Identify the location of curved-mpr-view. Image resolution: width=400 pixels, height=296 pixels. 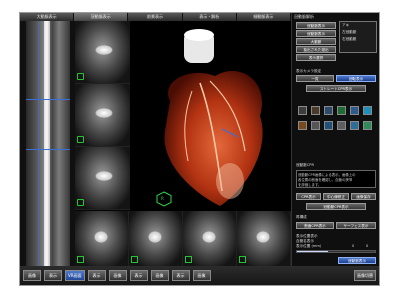
(47, 143).